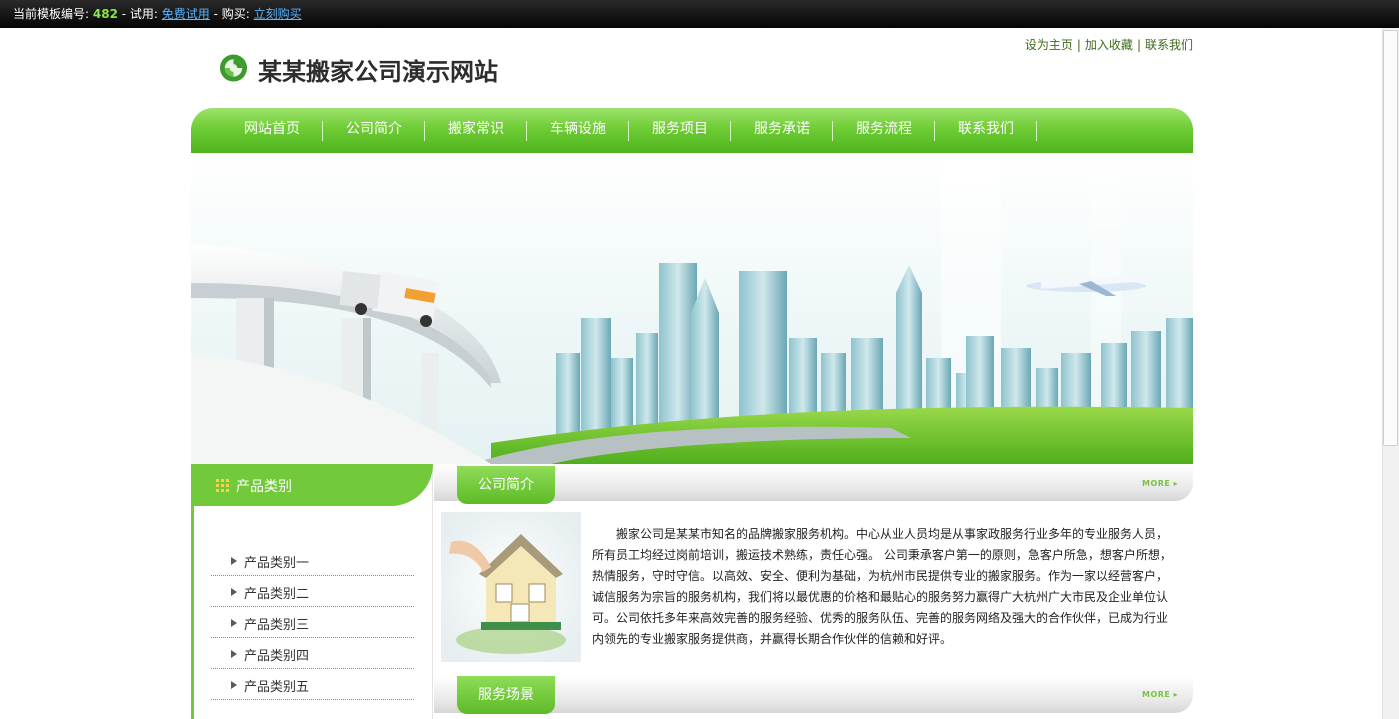 This screenshot has height=719, width=1399. I want to click on nav-item-commitment: 服务承诺, so click(782, 130).